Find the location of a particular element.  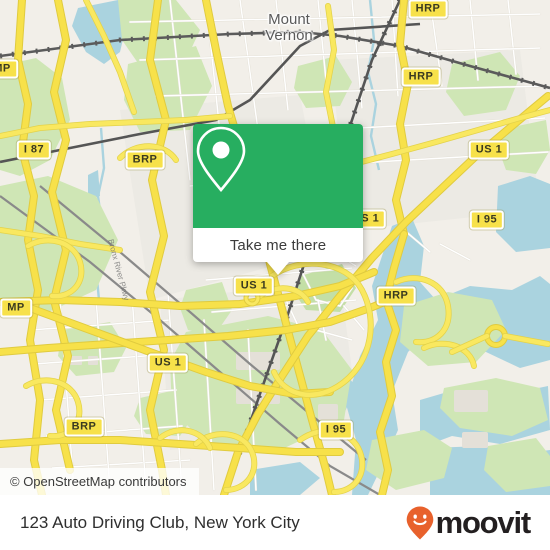

shield-i95-bottom: I 95 is located at coordinates (336, 430).